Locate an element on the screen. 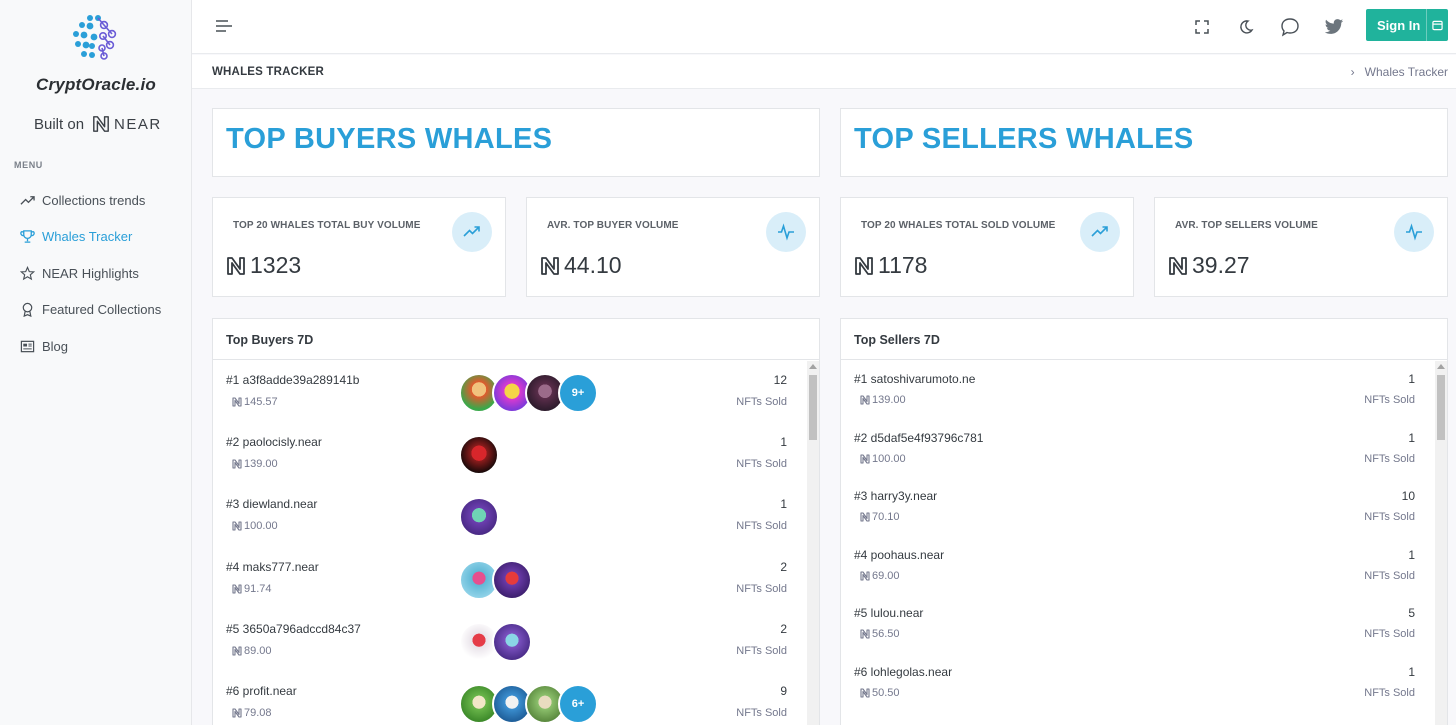  list-item: #4 maks777.near 91.74 2 NFTs Sold is located at coordinates (510, 579).